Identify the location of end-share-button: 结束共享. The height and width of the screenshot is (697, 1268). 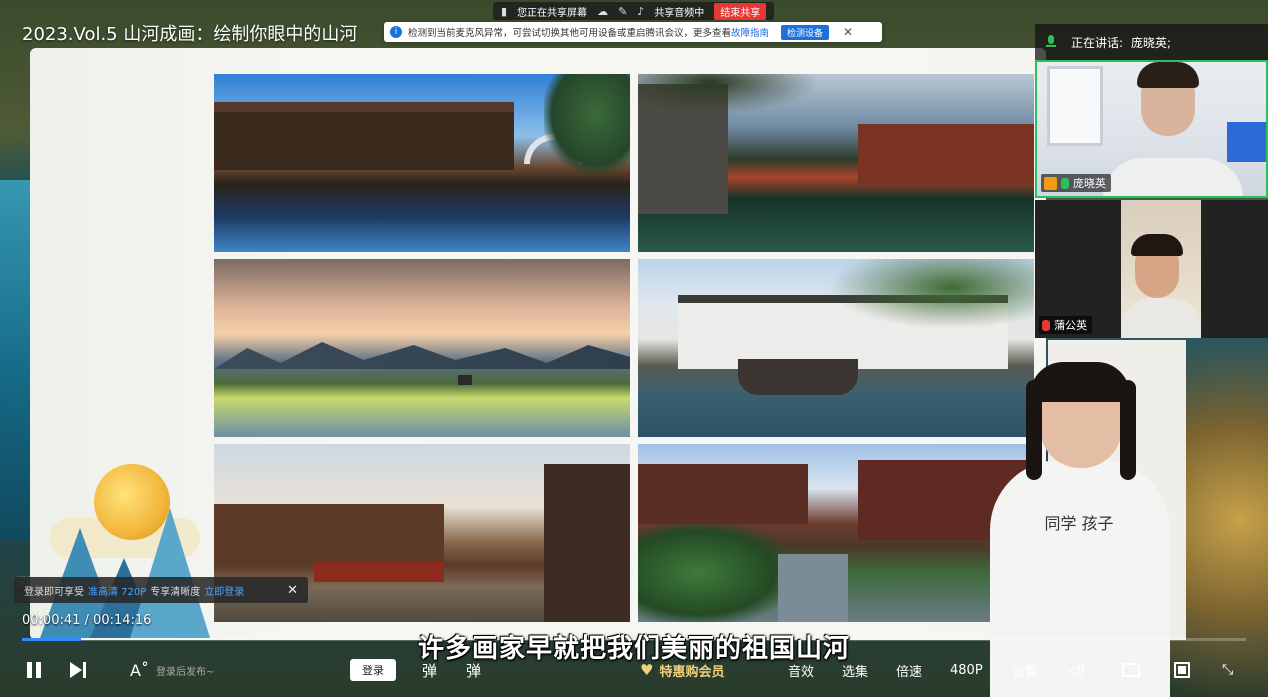
(740, 11).